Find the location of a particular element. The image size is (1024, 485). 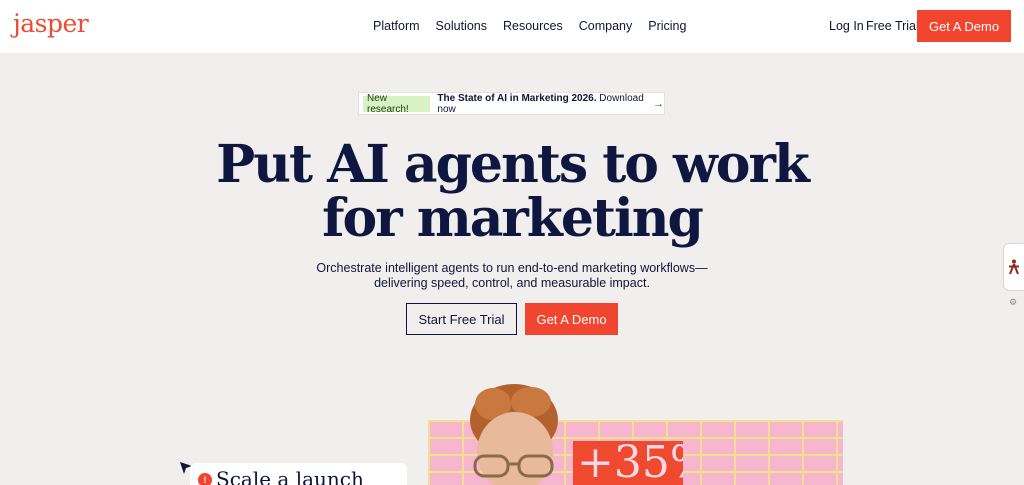

nav-item-resources: Resources is located at coordinates (533, 26).